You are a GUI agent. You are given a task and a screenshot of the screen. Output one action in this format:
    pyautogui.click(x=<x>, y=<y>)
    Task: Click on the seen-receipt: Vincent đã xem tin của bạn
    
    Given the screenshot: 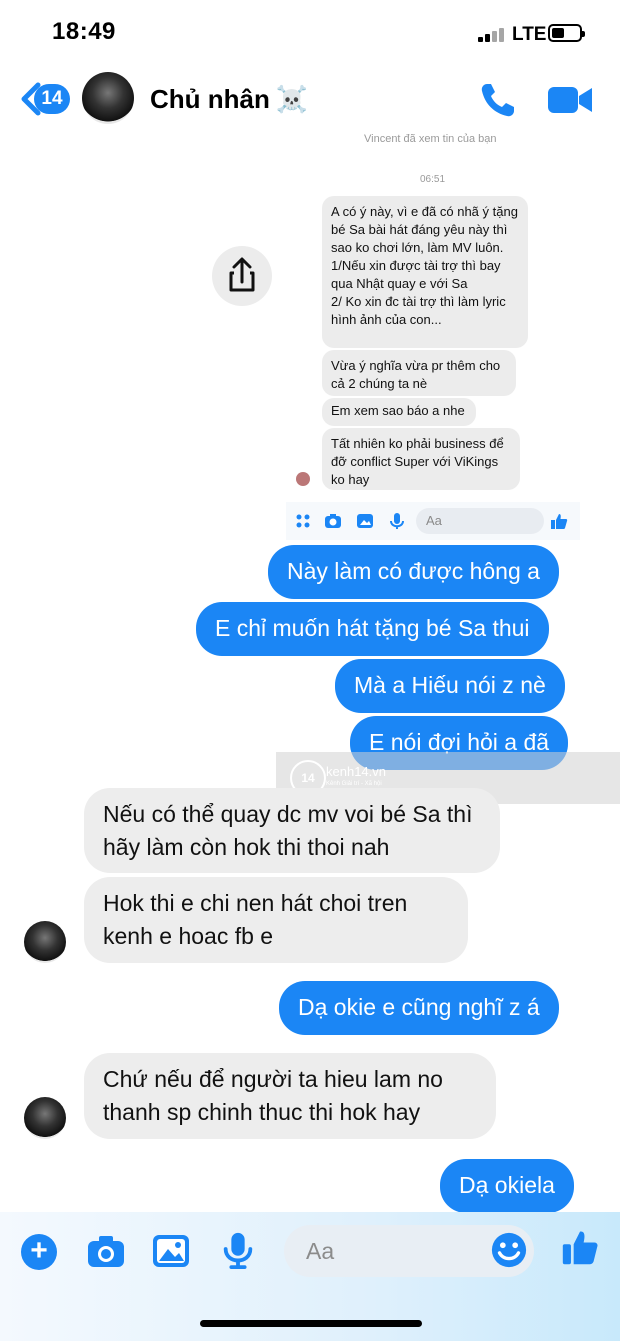 What is the action you would take?
    pyautogui.click(x=430, y=139)
    